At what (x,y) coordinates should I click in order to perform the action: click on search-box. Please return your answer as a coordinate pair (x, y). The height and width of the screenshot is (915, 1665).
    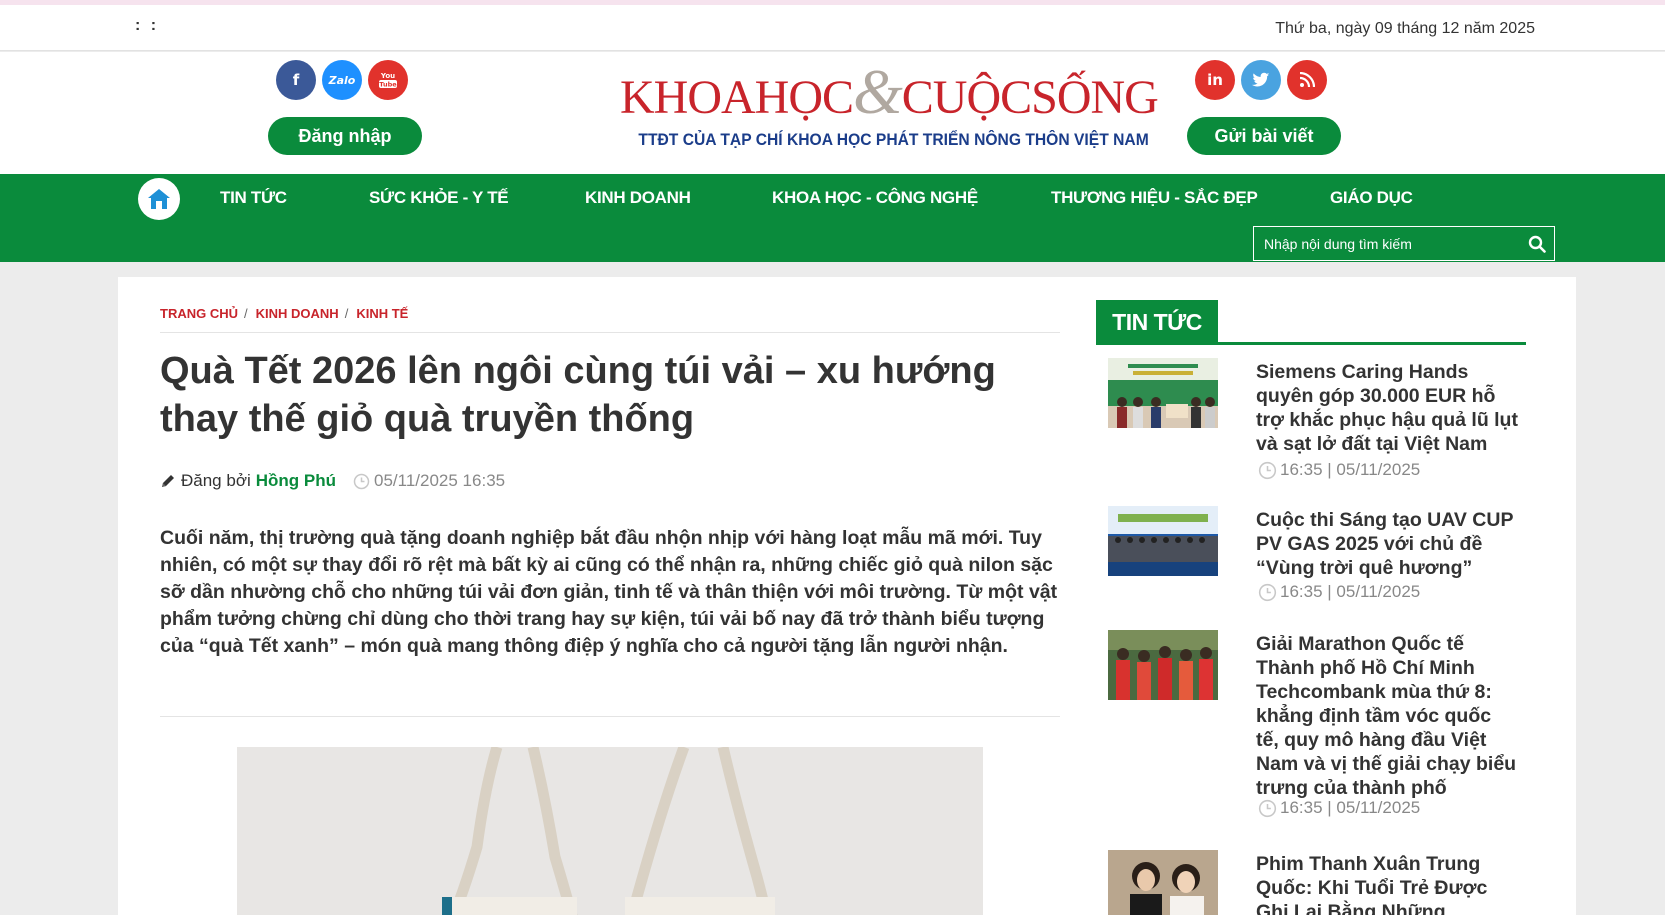
    Looking at the image, I should click on (1404, 243).